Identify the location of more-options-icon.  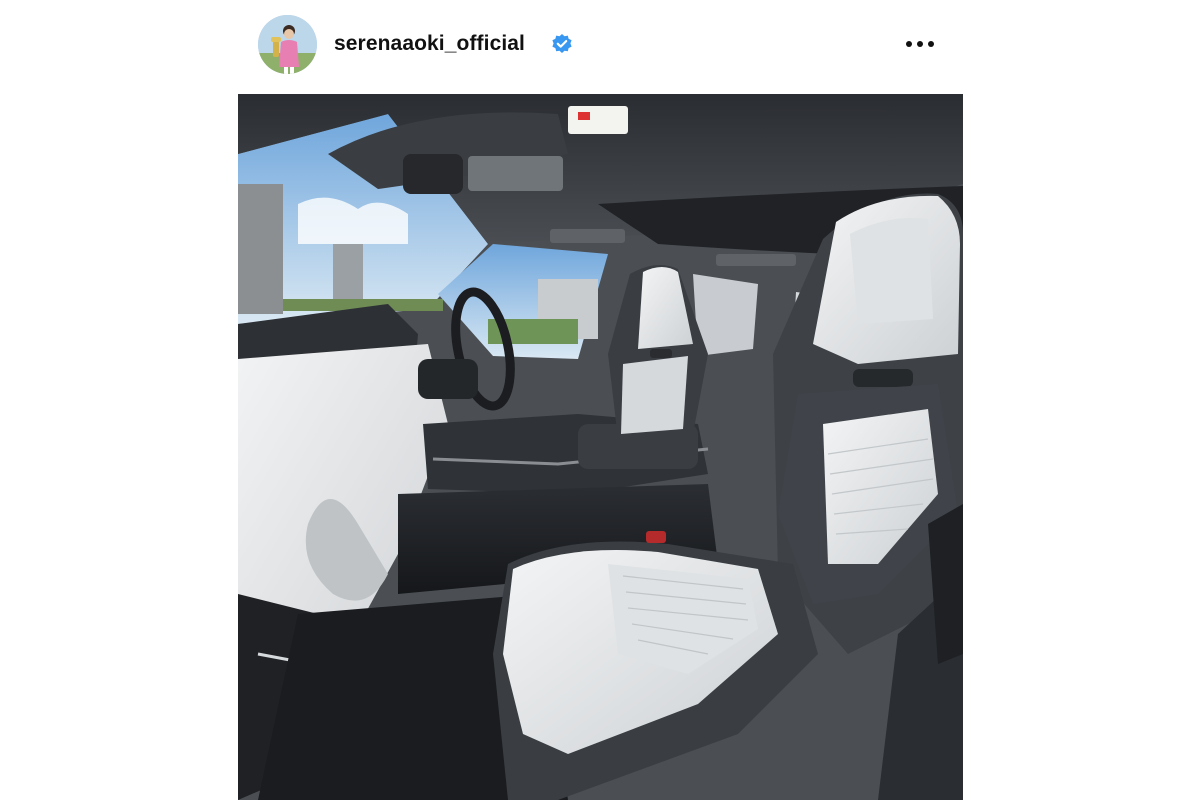
(920, 44).